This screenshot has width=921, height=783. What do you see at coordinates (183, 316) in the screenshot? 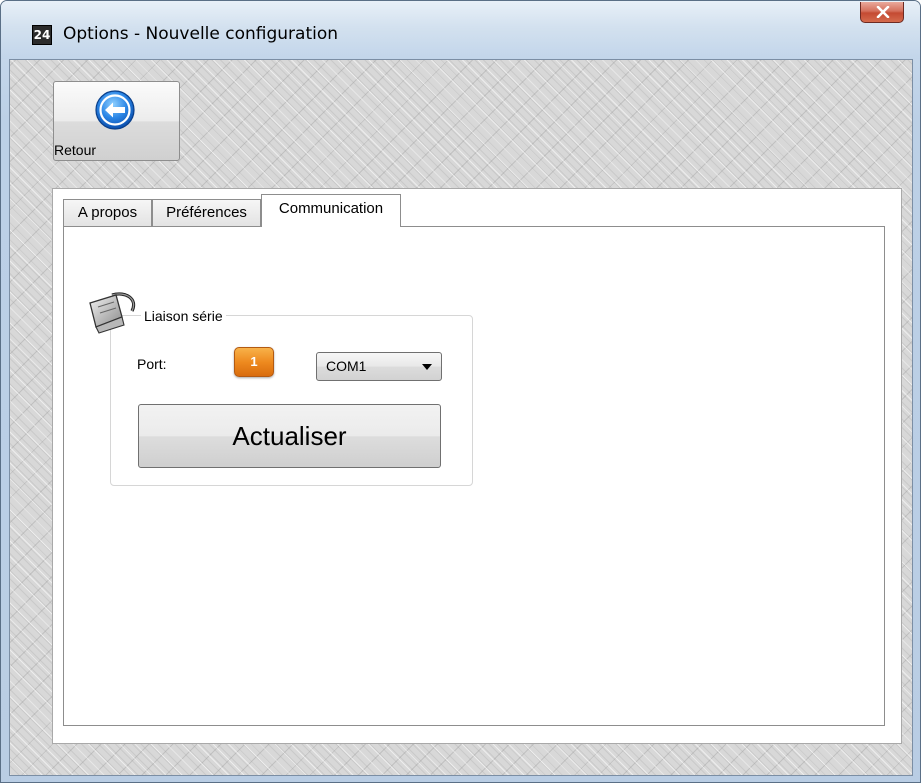
I see `serial-link-group-title: Liaison série` at bounding box center [183, 316].